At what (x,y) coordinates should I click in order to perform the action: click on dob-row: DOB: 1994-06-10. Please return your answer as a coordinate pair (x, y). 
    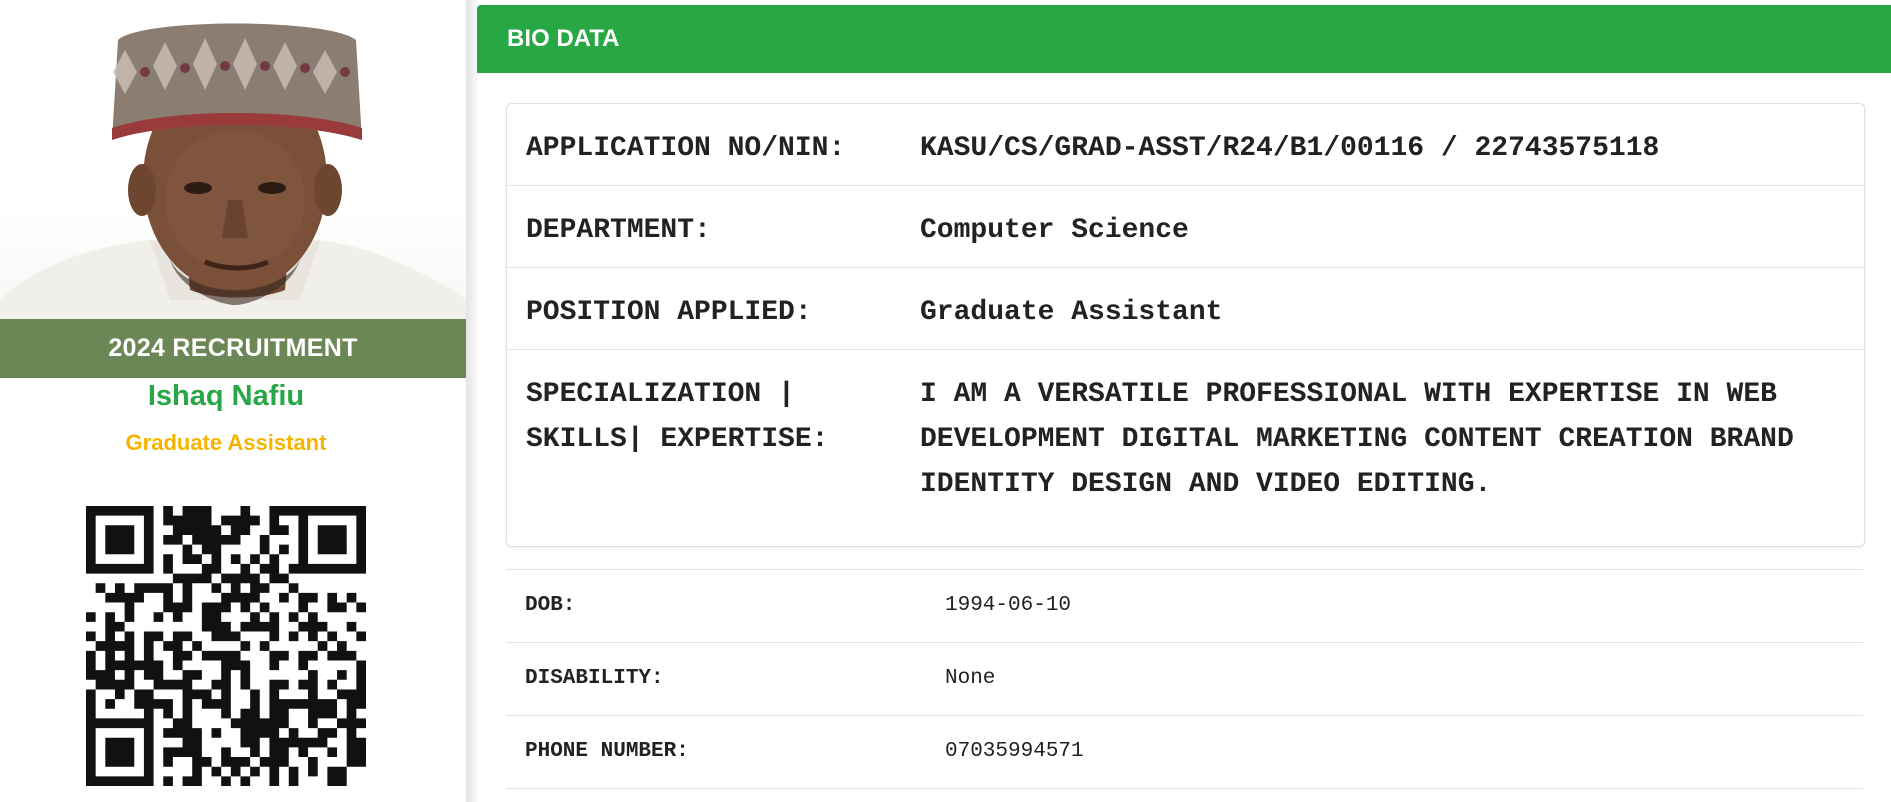
    Looking at the image, I should click on (1184, 605).